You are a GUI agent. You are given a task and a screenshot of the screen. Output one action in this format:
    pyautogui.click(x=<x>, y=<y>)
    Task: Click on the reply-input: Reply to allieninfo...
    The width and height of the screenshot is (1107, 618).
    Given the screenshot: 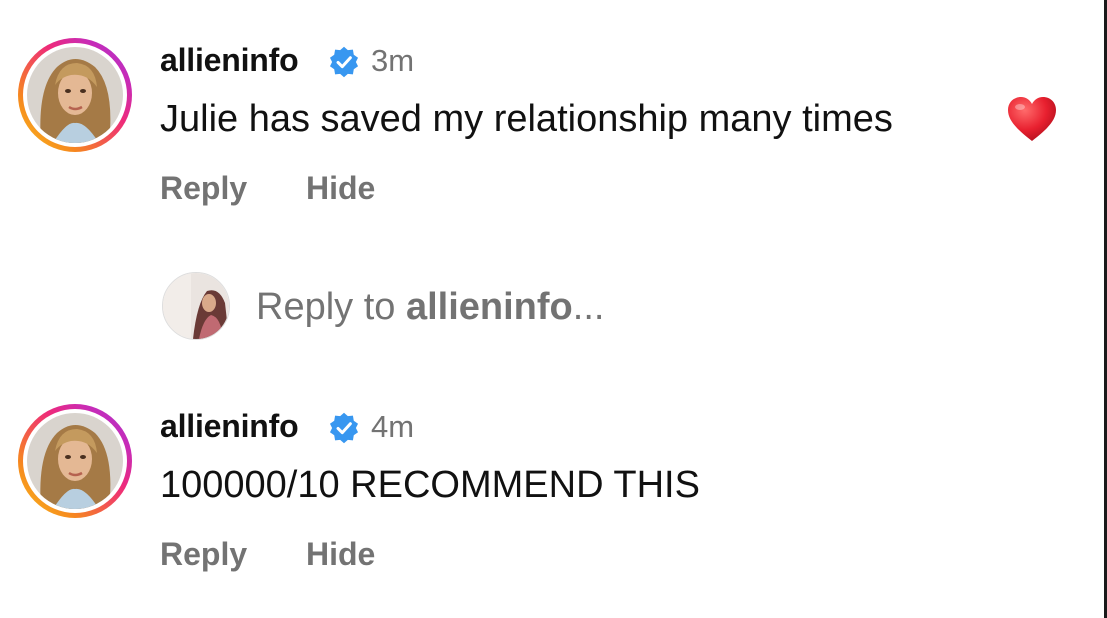 What is the action you would take?
    pyautogui.click(x=510, y=306)
    